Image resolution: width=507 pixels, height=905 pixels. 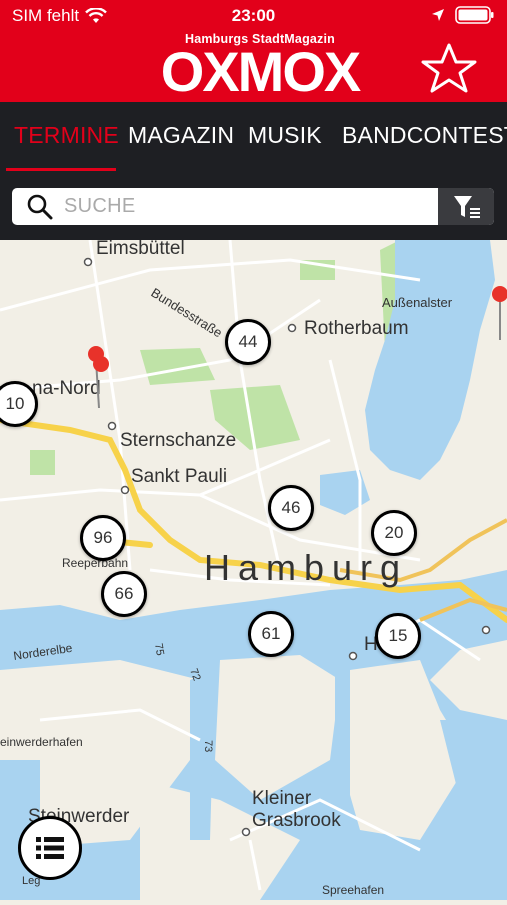 I want to click on battery-icon, so click(x=474, y=15).